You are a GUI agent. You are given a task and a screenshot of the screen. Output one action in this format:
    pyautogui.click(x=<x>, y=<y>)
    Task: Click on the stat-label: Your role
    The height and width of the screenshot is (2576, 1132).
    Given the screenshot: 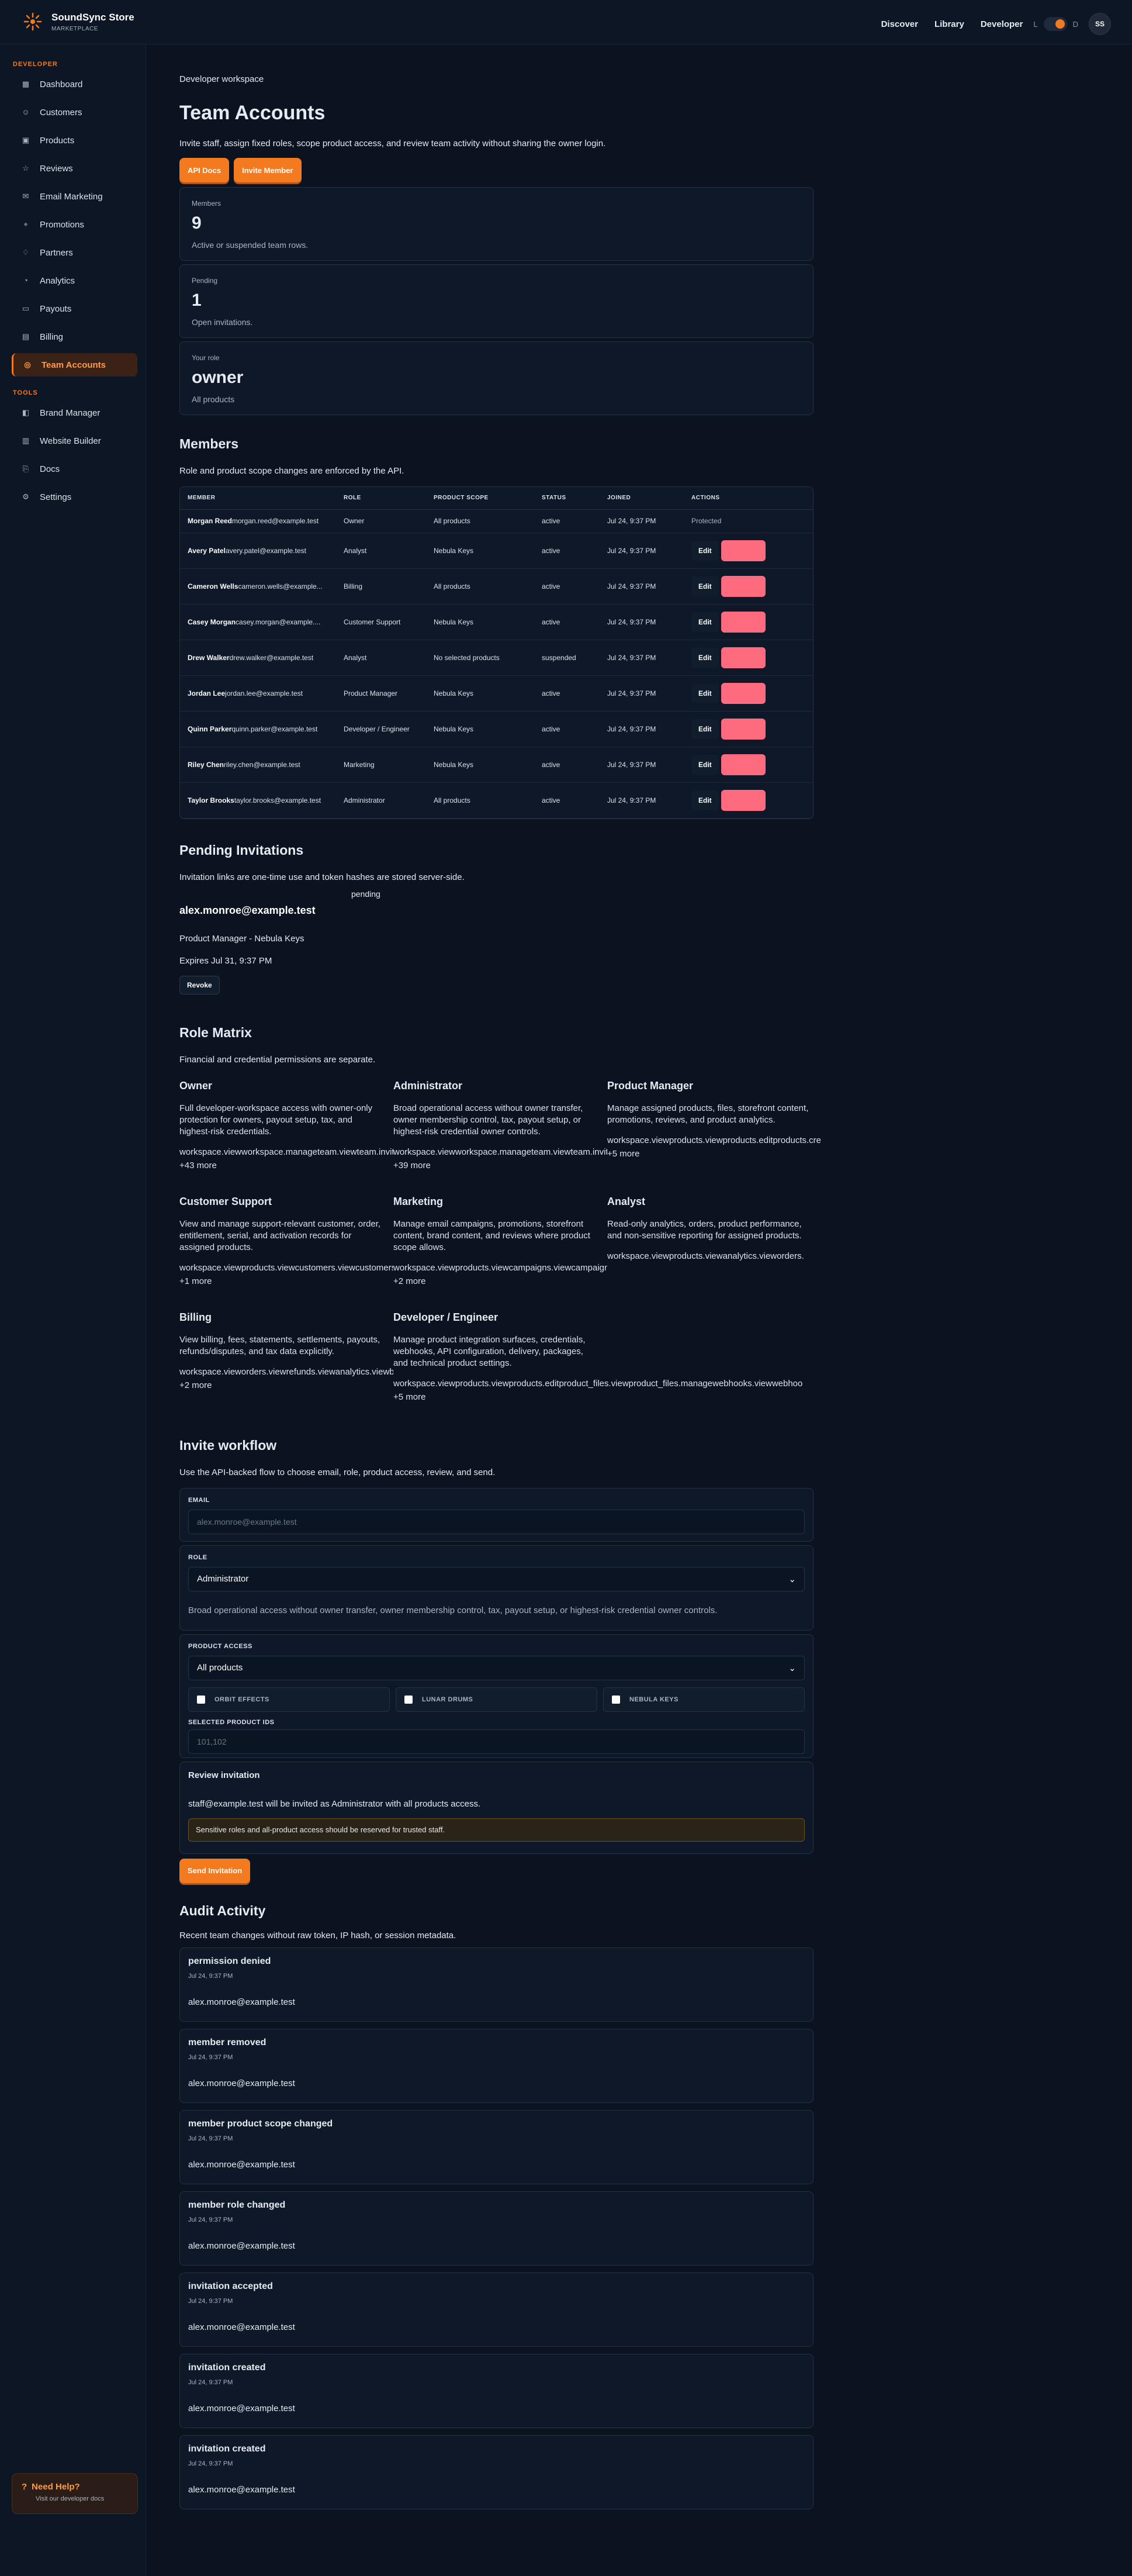 What is the action you would take?
    pyautogui.click(x=206, y=358)
    